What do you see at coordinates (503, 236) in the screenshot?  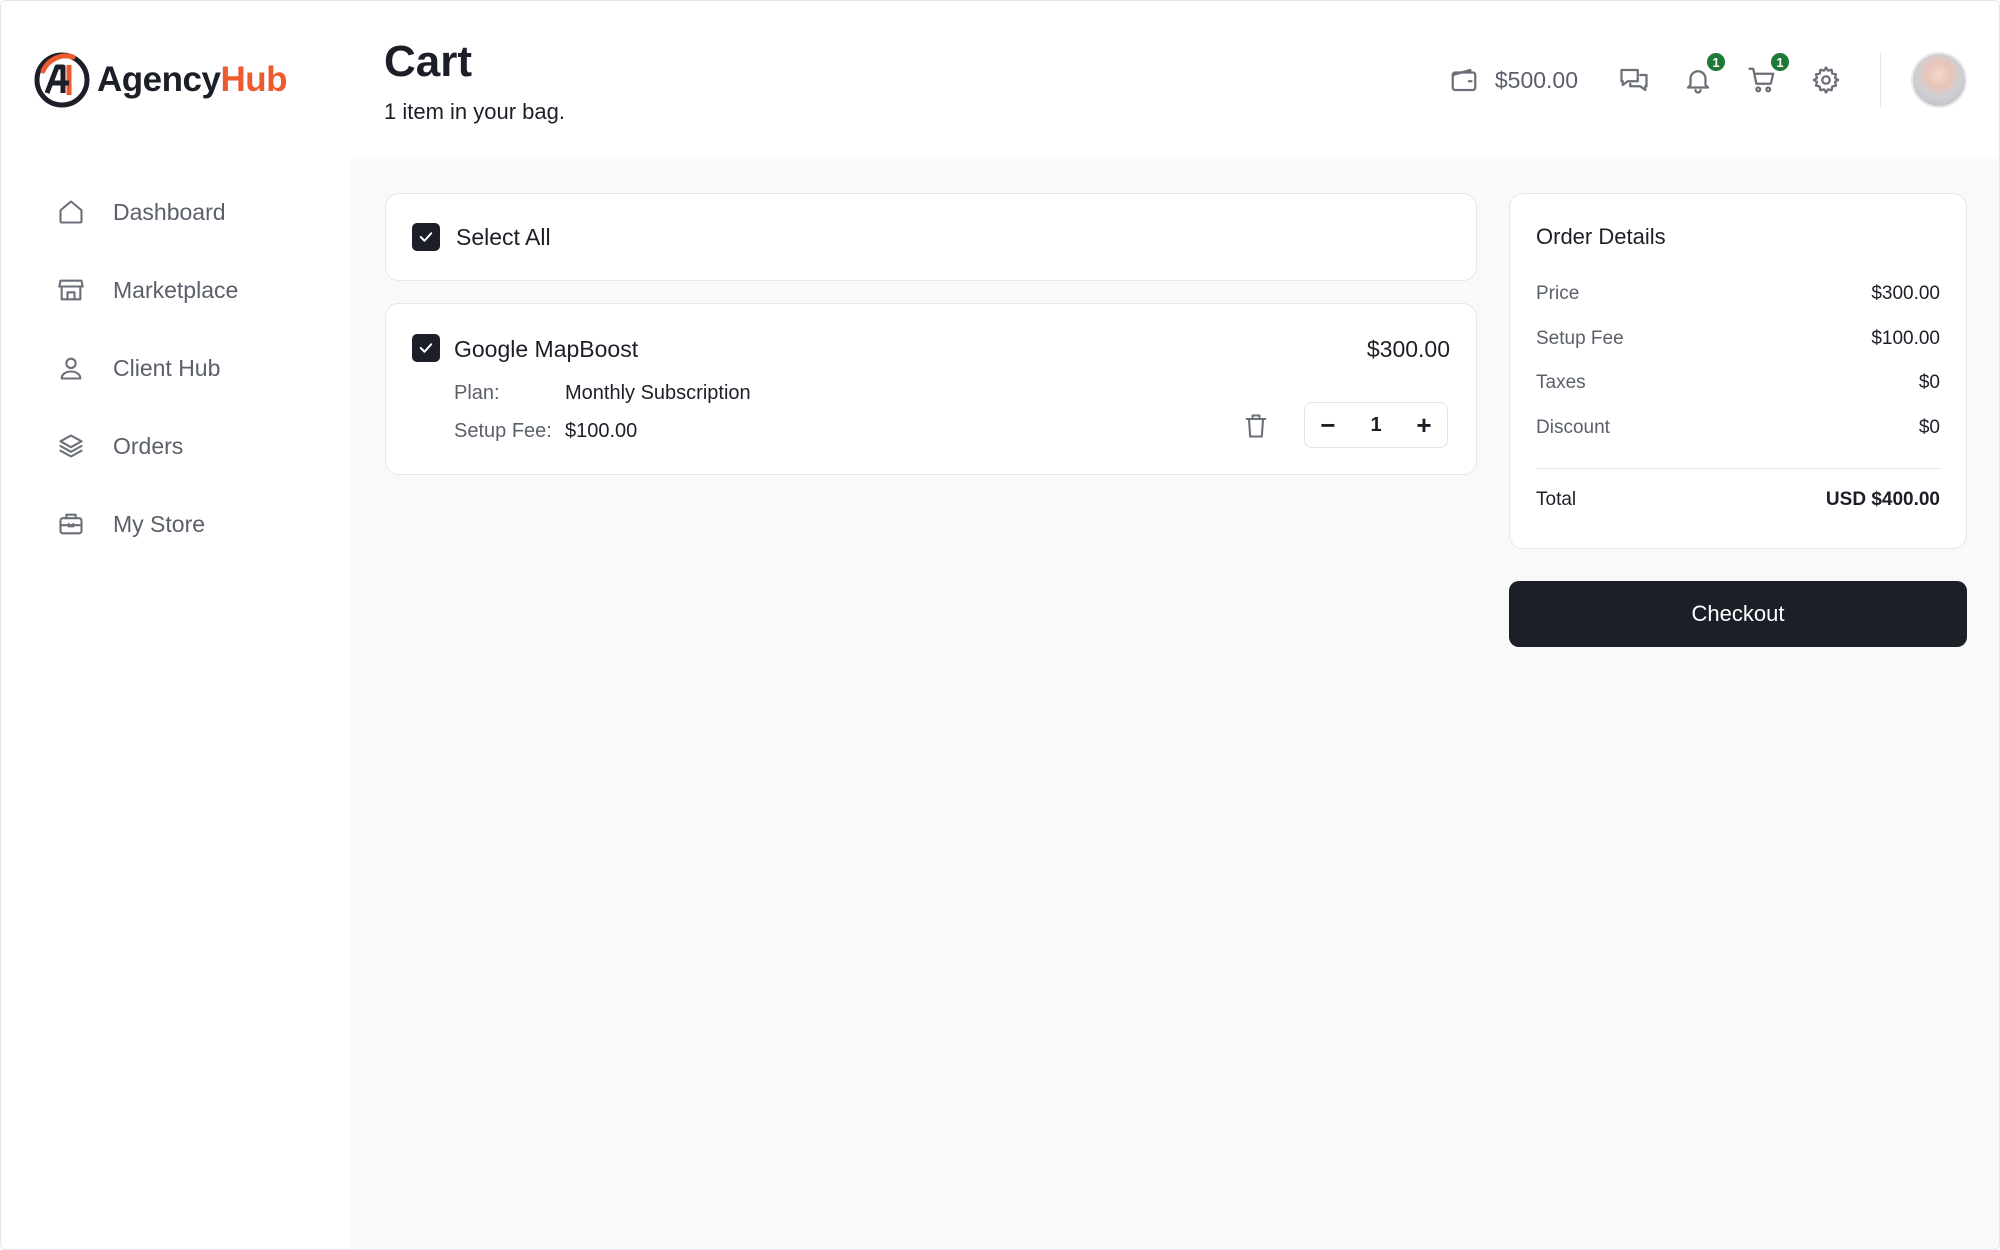 I see `select-all-label: Select All` at bounding box center [503, 236].